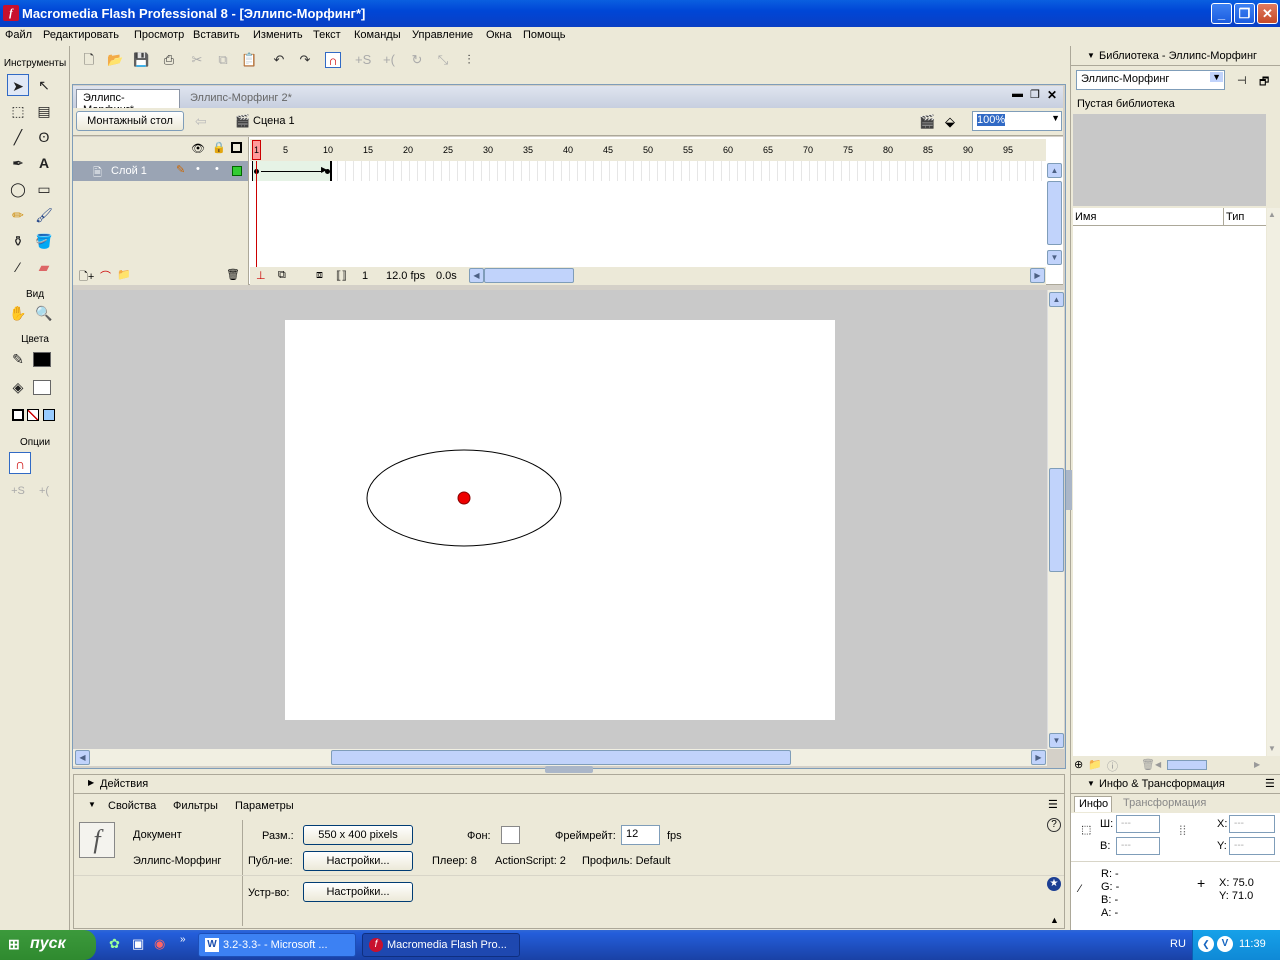  What do you see at coordinates (233, 274) in the screenshot?
I see `delete-layer-icon: 🗑` at bounding box center [233, 274].